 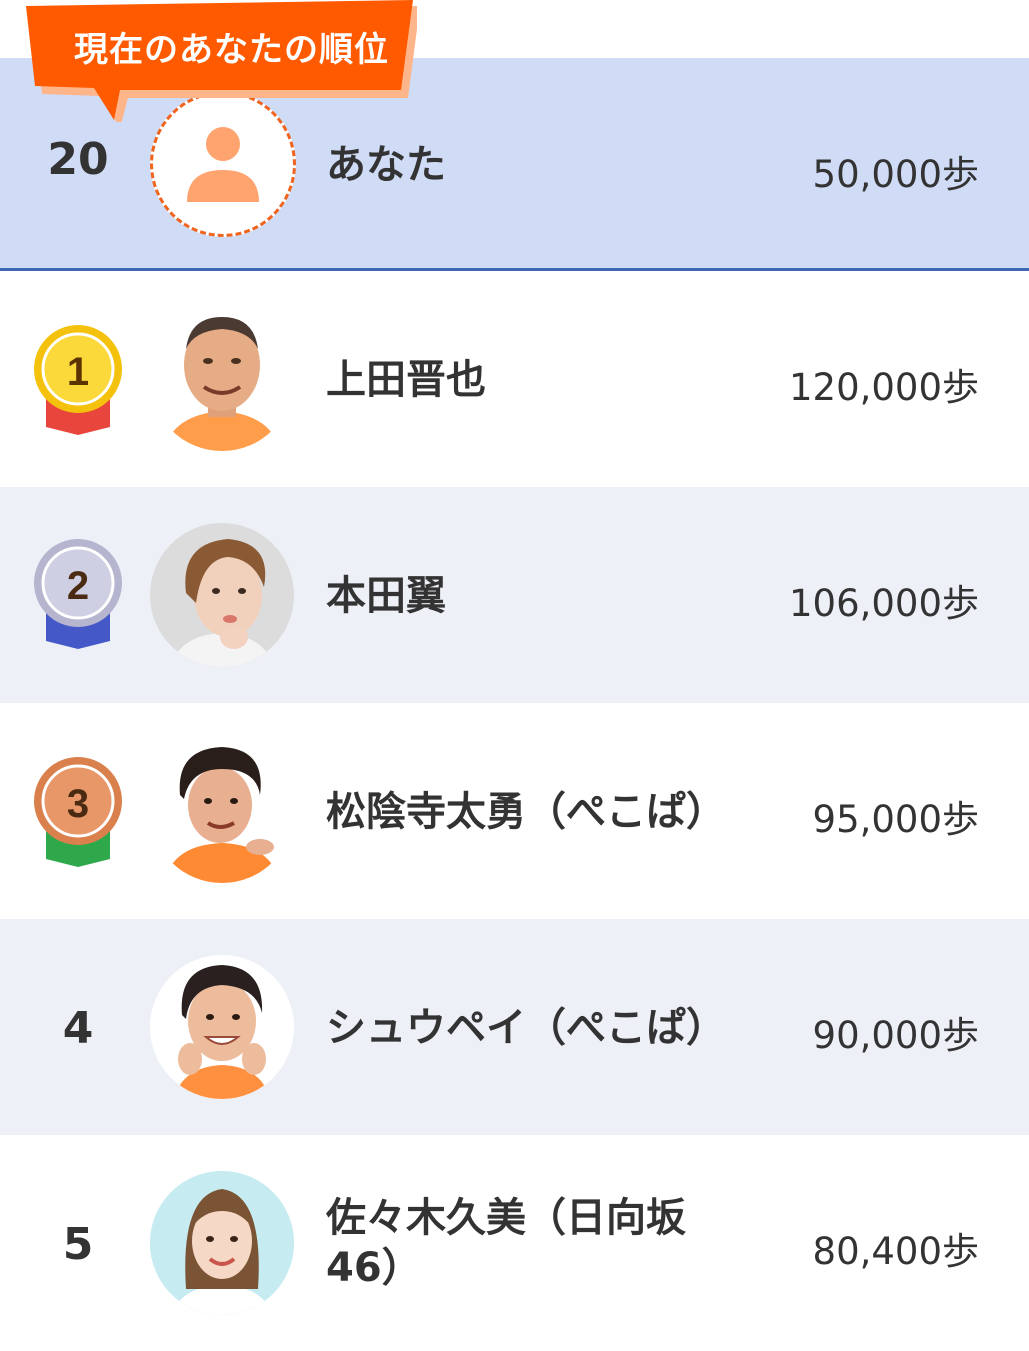 I want to click on step-count: 106,000歩, so click(x=883, y=603).